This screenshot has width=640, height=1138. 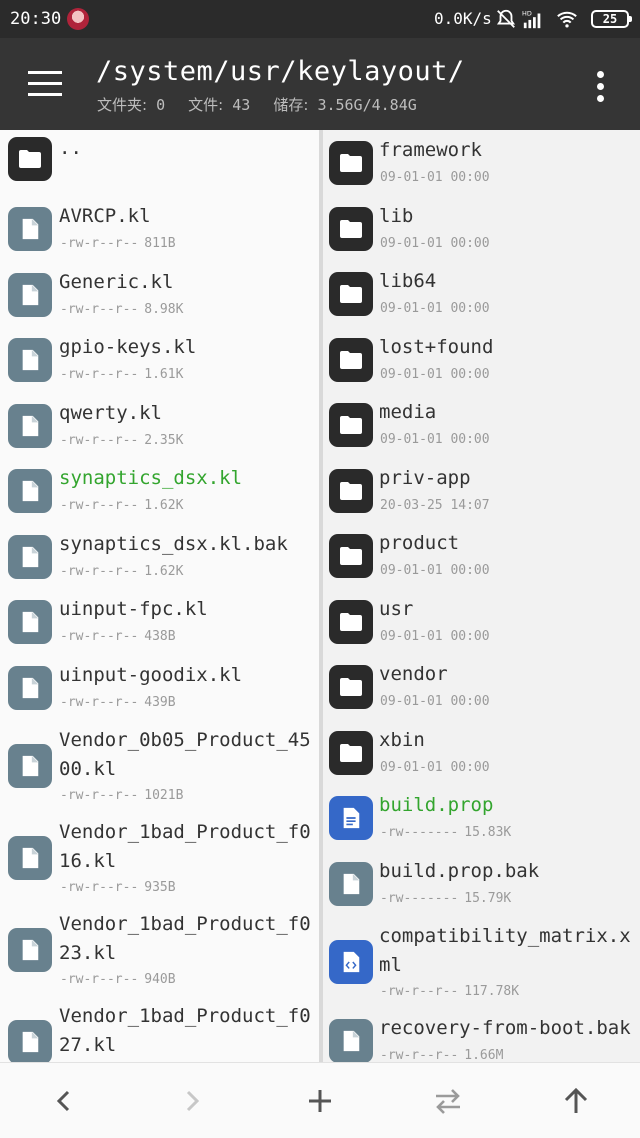 I want to click on file-details: -rw-r--r-- 2.35K, so click(x=121, y=440).